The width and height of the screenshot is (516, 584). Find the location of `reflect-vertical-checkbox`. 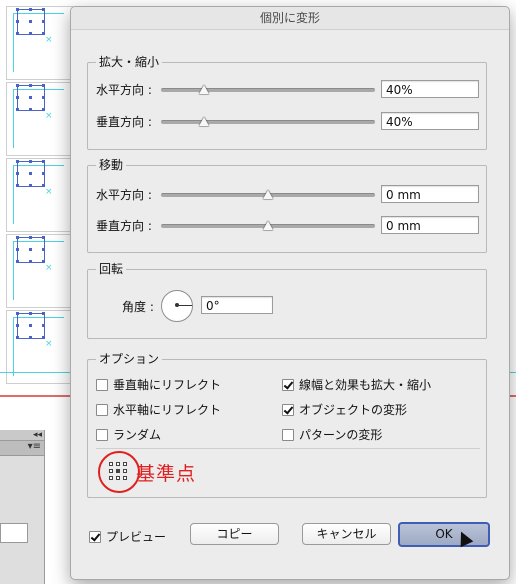

reflect-vertical-checkbox is located at coordinates (102, 384).